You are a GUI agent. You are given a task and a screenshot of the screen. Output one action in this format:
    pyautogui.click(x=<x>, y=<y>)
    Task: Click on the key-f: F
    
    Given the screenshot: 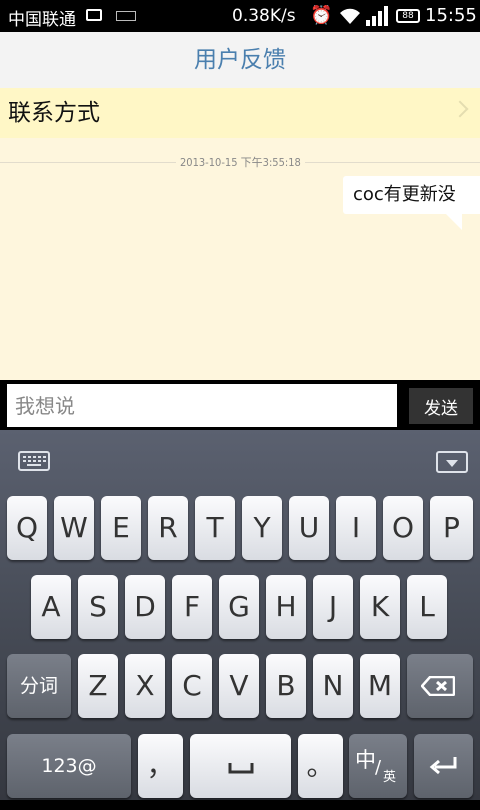 What is the action you would take?
    pyautogui.click(x=192, y=607)
    